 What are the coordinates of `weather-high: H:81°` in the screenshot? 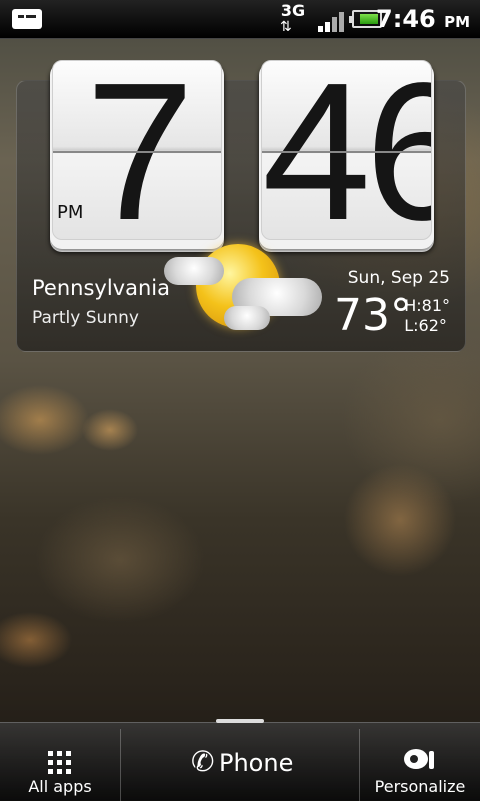 It's located at (427, 305).